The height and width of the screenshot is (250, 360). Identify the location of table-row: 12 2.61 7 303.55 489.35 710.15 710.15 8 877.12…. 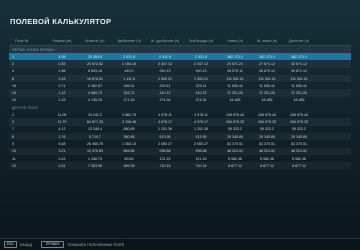
(180, 166).